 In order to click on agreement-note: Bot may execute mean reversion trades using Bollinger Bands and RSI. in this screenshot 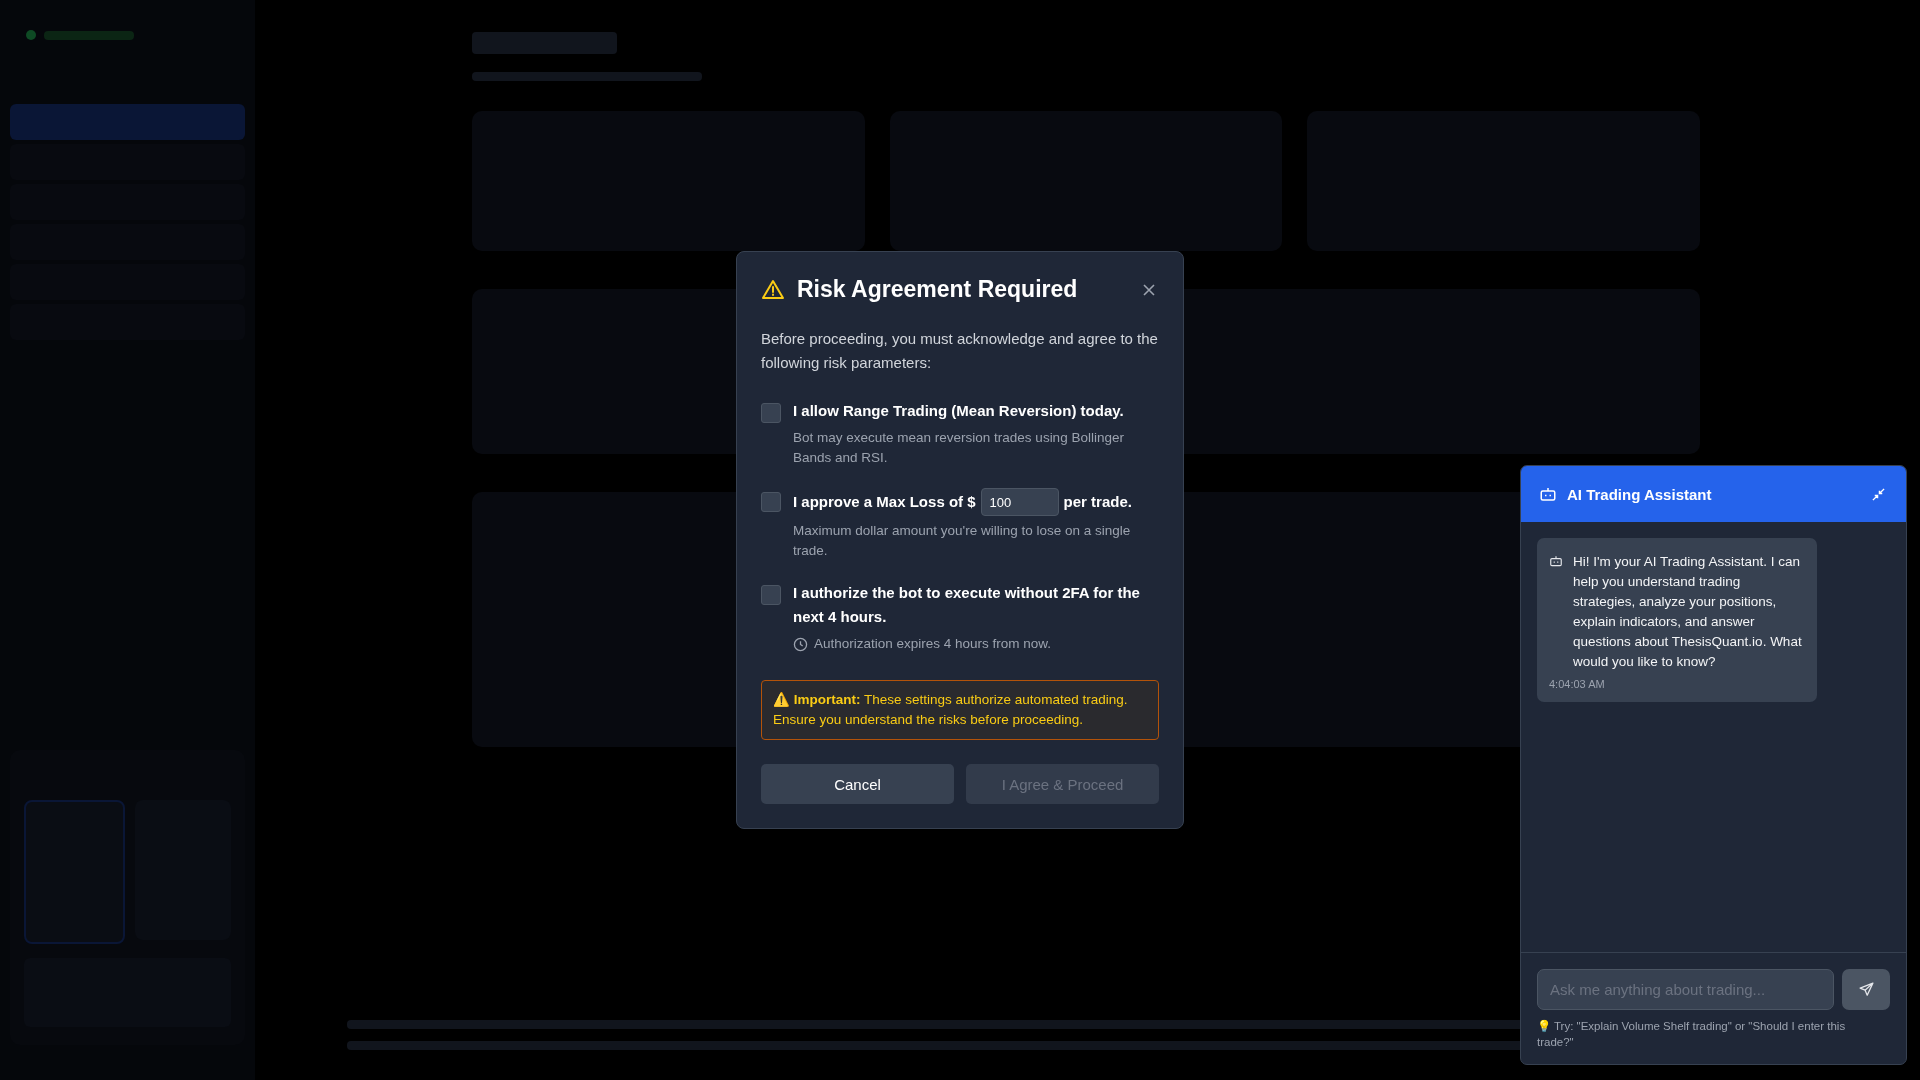, I will do `click(959, 448)`.